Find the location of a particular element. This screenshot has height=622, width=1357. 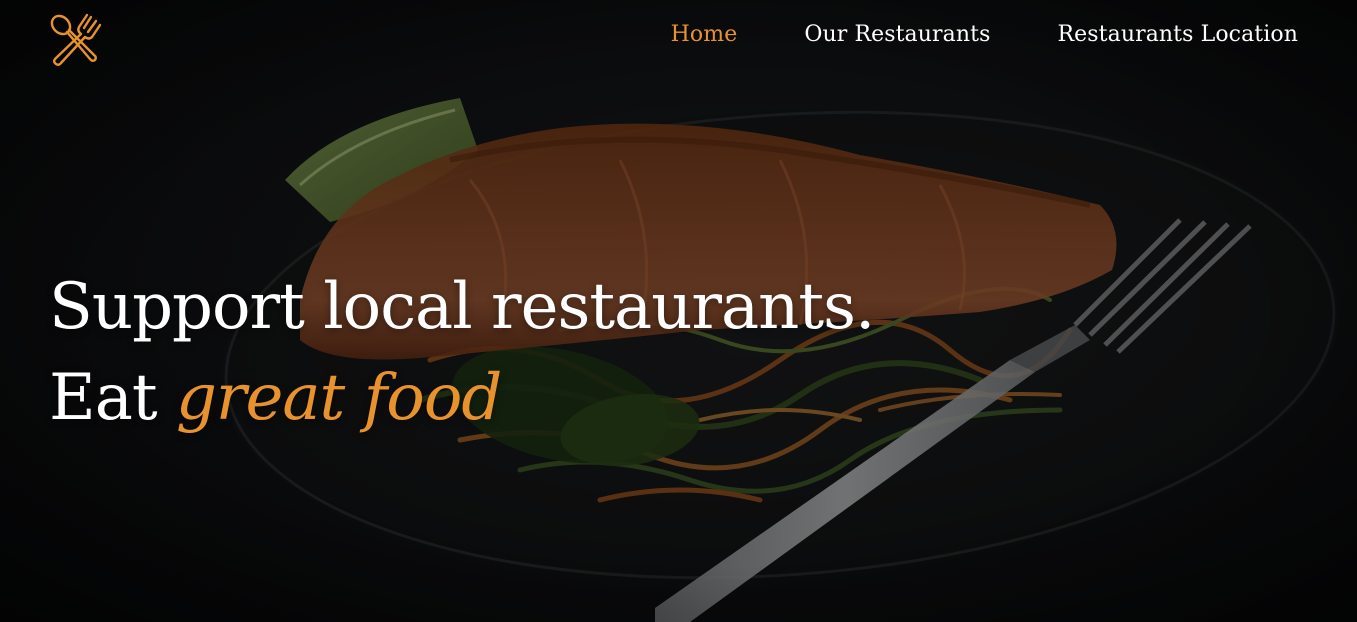

nav-link-restaurants-location: Restaurants Location is located at coordinates (1177, 35).